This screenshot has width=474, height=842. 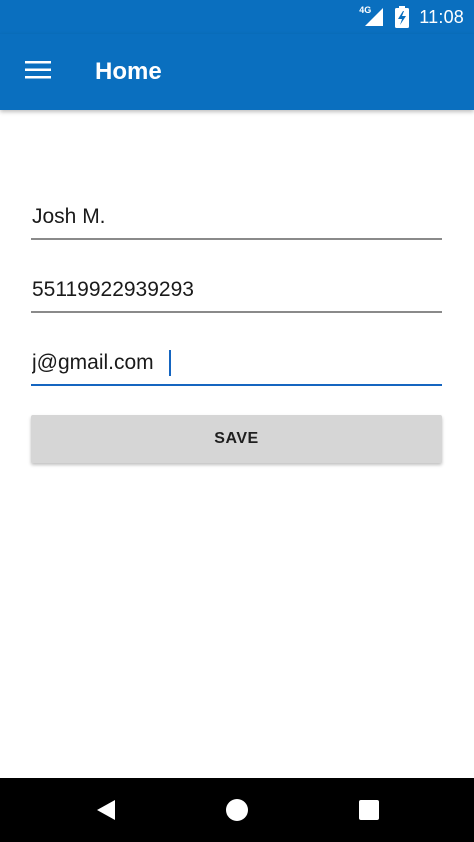 What do you see at coordinates (411, 17) in the screenshot?
I see `status-icons: 4G 11:08` at bounding box center [411, 17].